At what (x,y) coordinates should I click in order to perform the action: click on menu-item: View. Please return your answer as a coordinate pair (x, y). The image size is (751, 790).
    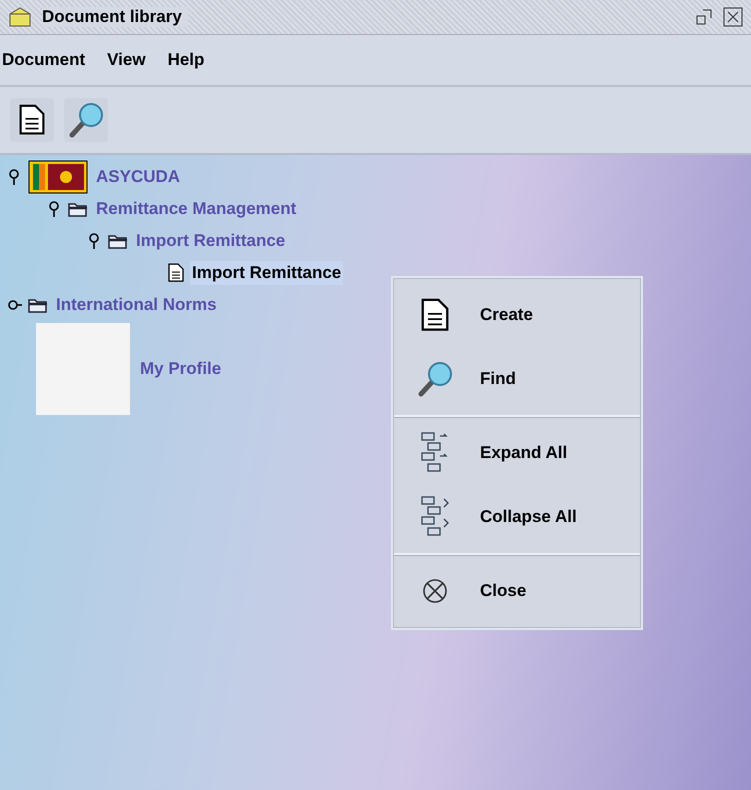
    Looking at the image, I should click on (126, 60).